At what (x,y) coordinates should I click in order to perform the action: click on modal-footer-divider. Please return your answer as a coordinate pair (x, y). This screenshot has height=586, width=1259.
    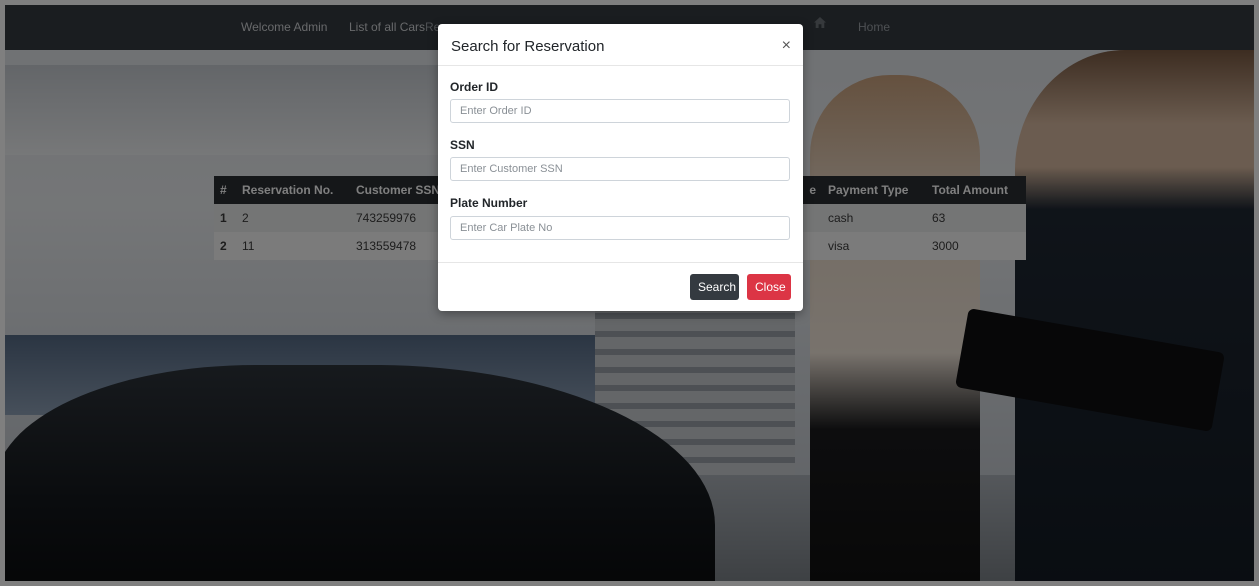
    Looking at the image, I should click on (620, 262).